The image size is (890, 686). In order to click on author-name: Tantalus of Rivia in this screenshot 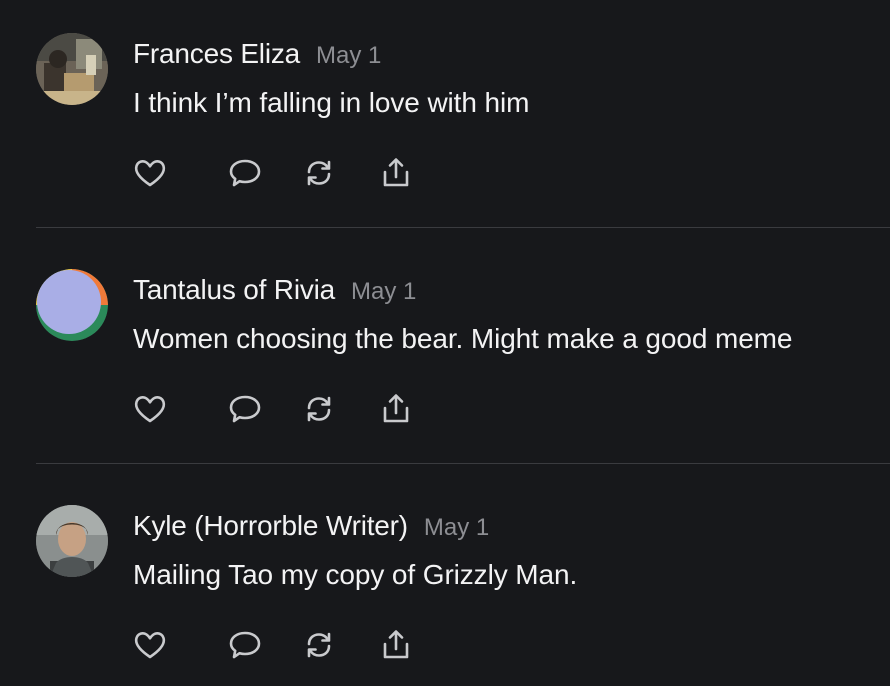, I will do `click(234, 289)`.